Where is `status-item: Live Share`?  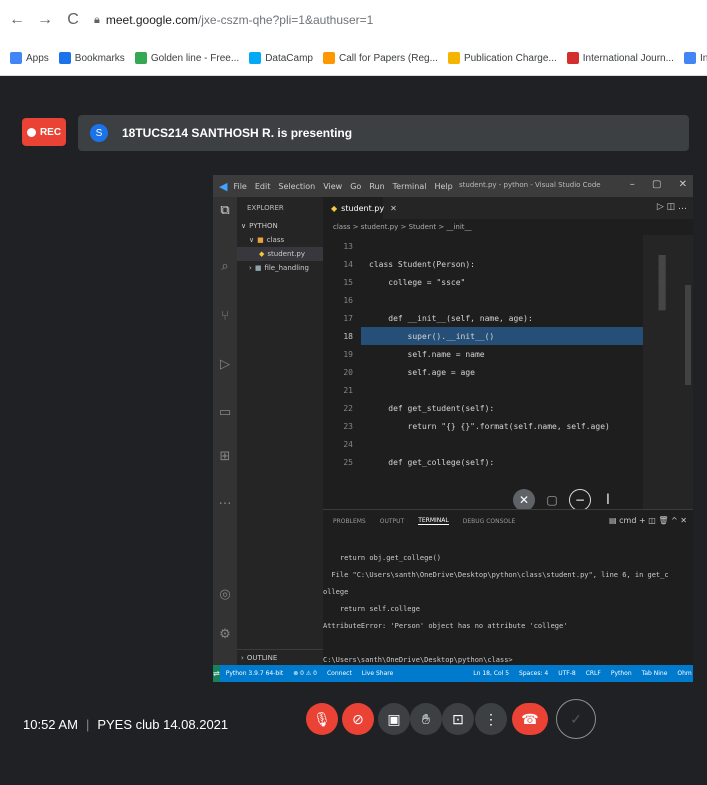 status-item: Live Share is located at coordinates (377, 673).